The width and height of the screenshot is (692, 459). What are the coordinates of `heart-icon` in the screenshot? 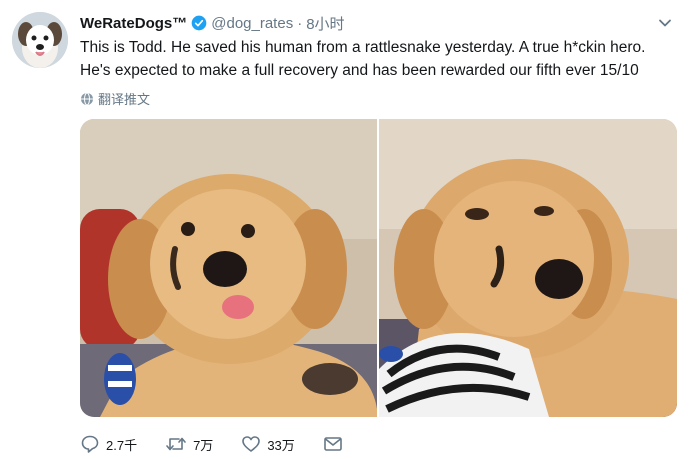 It's located at (251, 444).